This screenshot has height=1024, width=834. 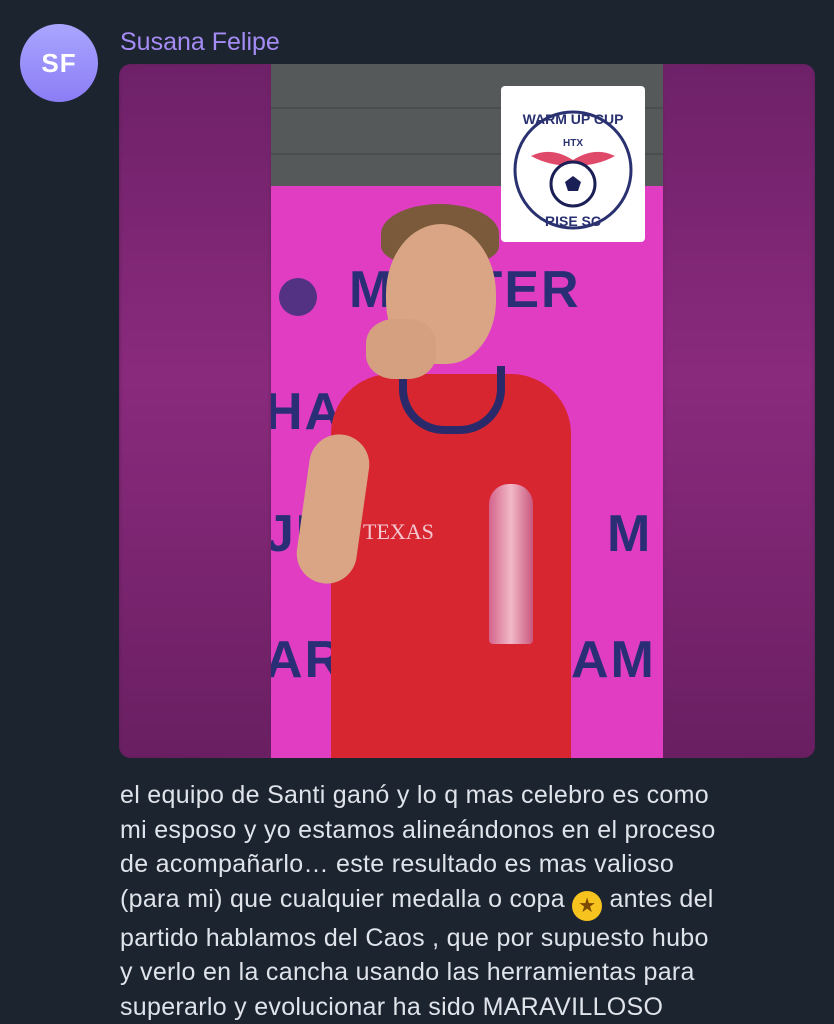 What do you see at coordinates (401, 349) in the screenshot?
I see `player-hand` at bounding box center [401, 349].